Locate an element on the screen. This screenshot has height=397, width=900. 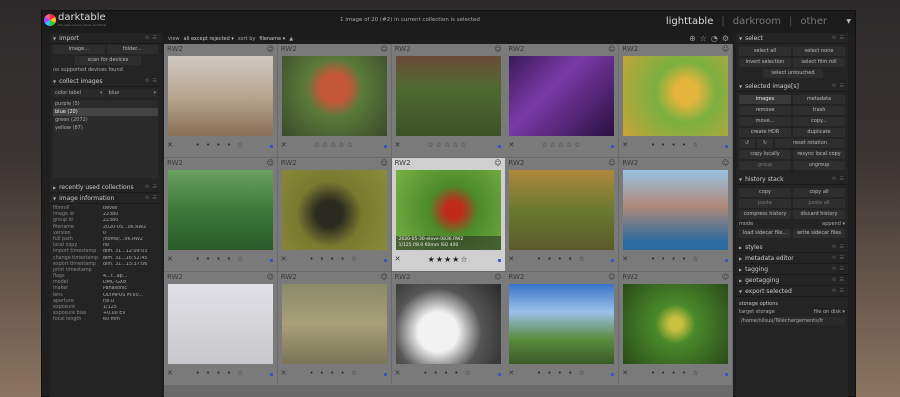
star-rating: ★★★★☆ is located at coordinates (448, 259).